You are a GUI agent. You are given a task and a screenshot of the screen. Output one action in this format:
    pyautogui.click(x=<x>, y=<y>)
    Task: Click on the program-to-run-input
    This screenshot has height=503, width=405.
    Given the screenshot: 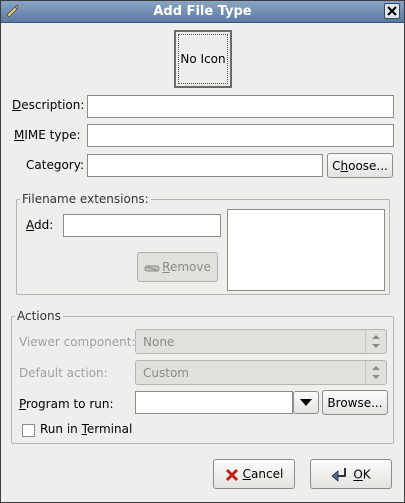 What is the action you would take?
    pyautogui.click(x=214, y=402)
    